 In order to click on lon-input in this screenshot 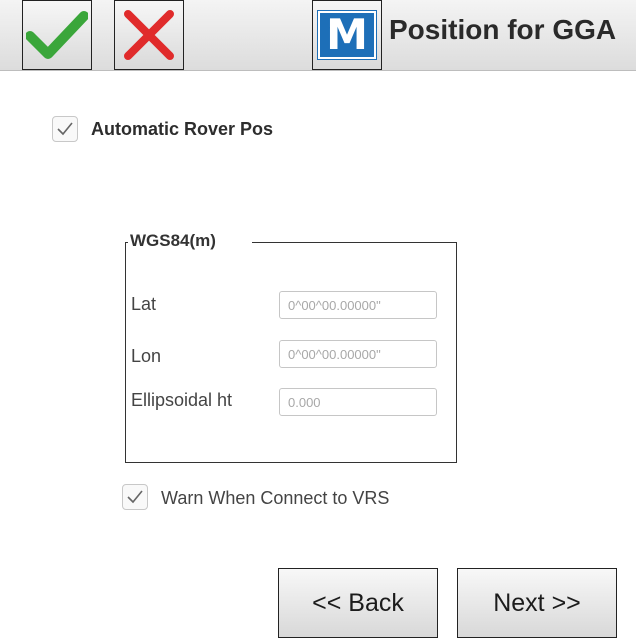, I will do `click(358, 354)`.